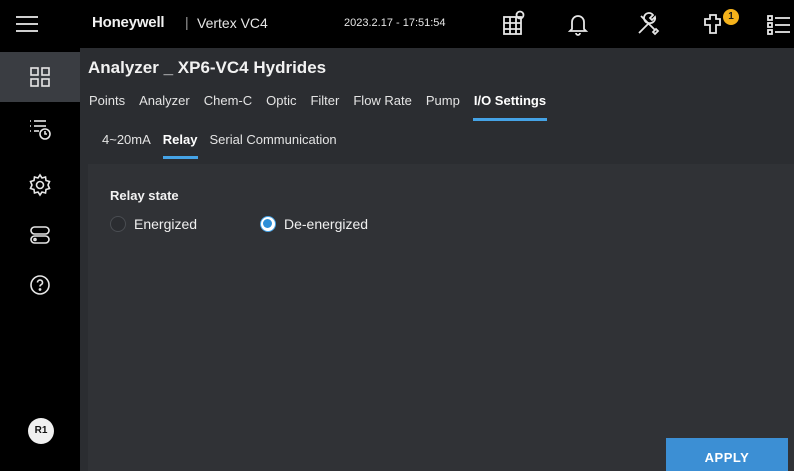  Describe the element at coordinates (648, 24) in the screenshot. I see `tools-icon` at that location.